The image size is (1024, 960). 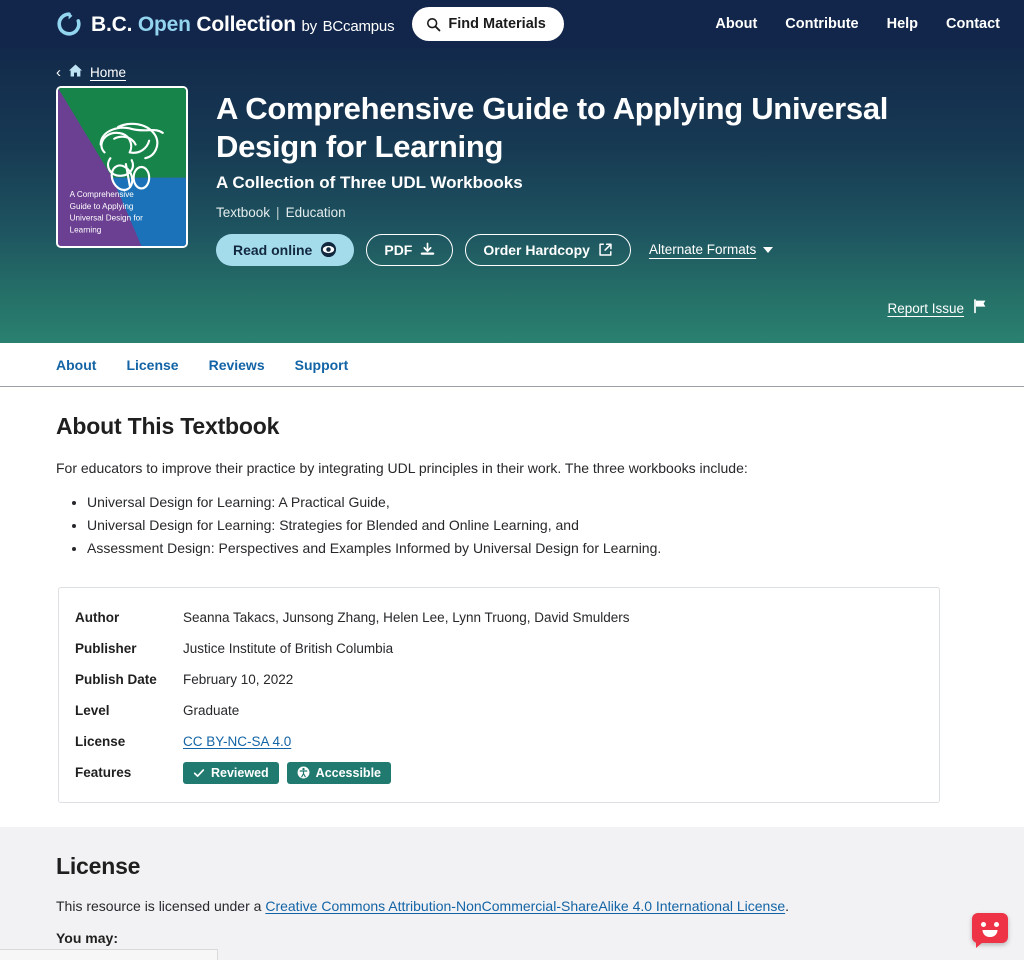 I want to click on breadcrumb-home-link: Home, so click(x=108, y=72).